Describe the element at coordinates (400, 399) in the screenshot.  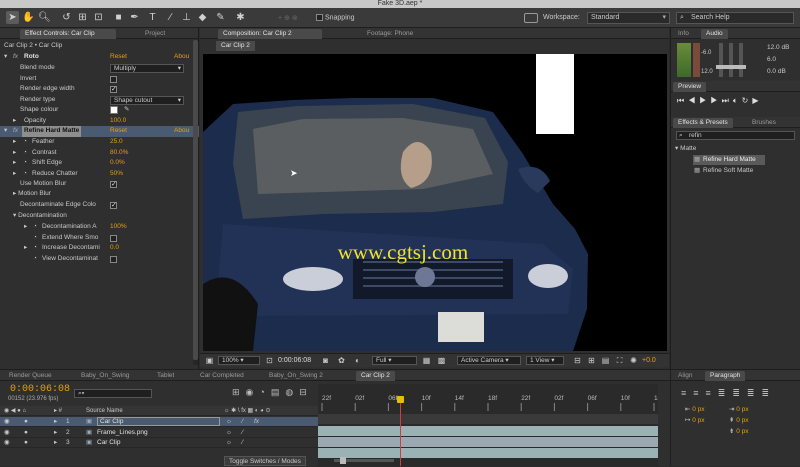
I see `playhead-handle` at that location.